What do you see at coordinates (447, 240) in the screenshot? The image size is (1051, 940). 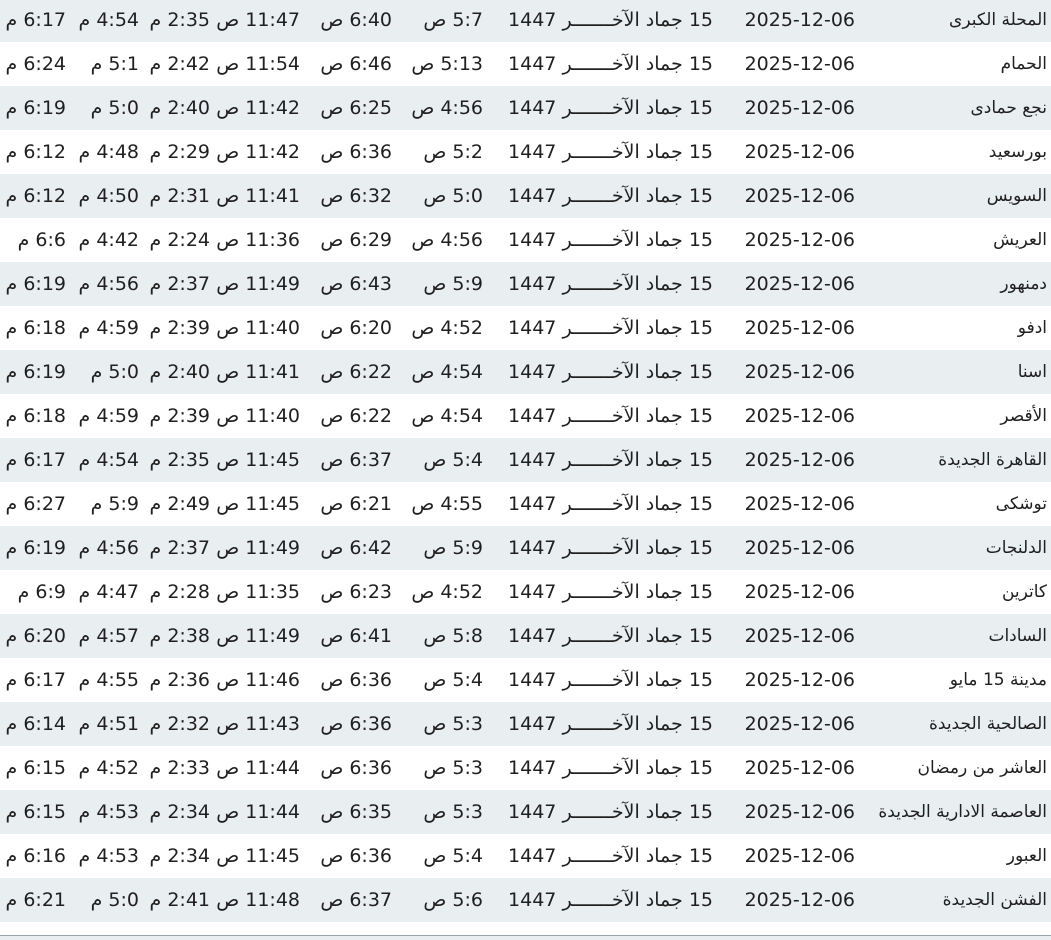 I see `fajr-time-cell: 4:56 ص` at bounding box center [447, 240].